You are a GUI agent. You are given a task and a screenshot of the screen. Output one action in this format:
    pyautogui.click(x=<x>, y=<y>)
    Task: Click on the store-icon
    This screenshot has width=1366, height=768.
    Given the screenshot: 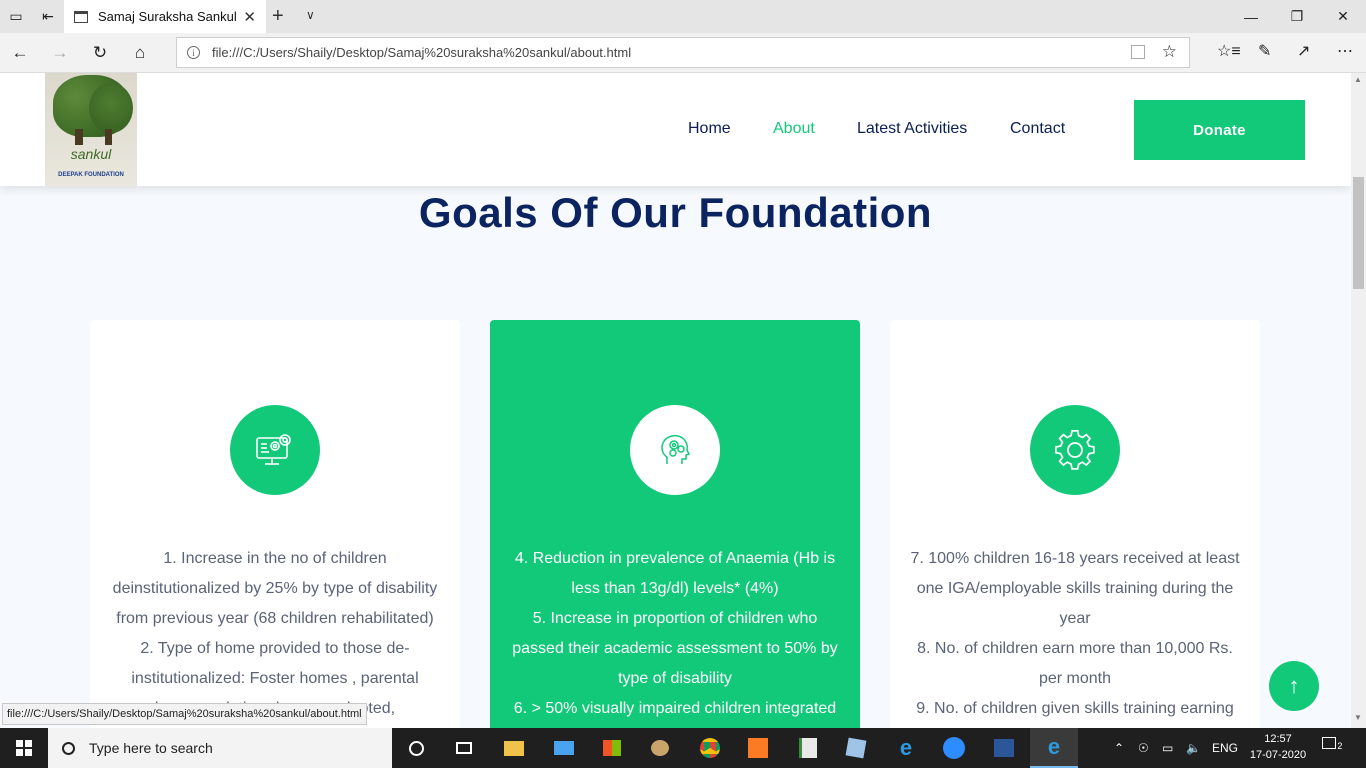 What is the action you would take?
    pyautogui.click(x=612, y=748)
    